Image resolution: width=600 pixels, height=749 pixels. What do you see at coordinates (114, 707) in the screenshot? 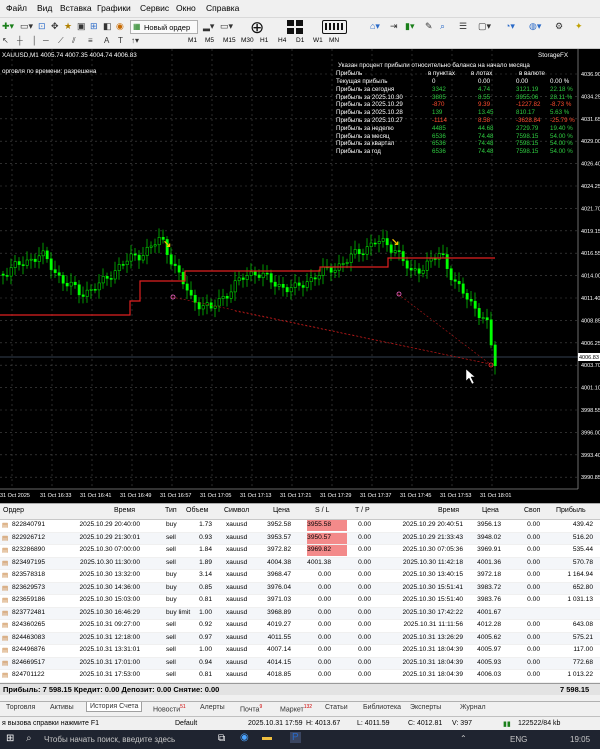
I see `tab-2: История Счета` at bounding box center [114, 707].